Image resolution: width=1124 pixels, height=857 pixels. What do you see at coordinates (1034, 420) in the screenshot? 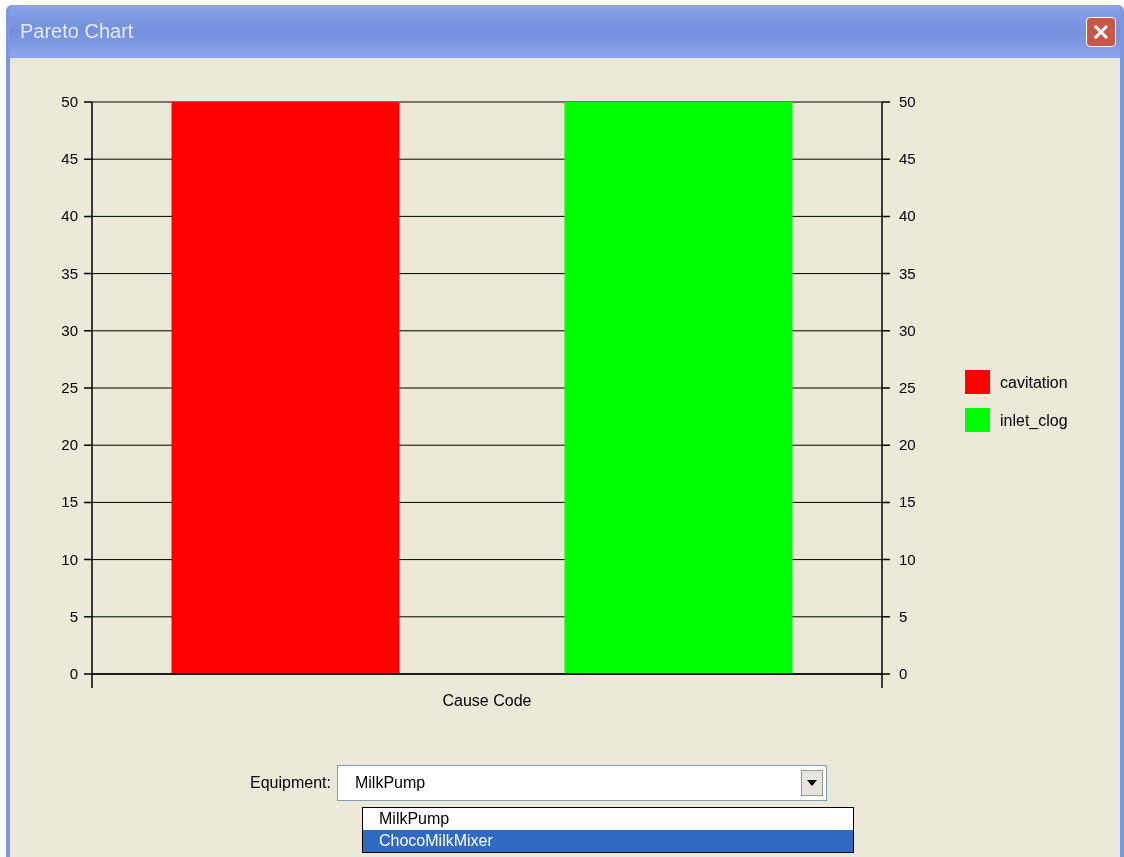
I see `legend-label: inlet_clog` at bounding box center [1034, 420].